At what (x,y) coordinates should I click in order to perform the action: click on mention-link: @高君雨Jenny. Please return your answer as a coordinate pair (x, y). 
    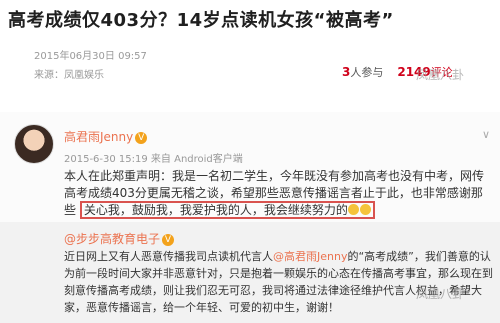
    Looking at the image, I should click on (310, 256).